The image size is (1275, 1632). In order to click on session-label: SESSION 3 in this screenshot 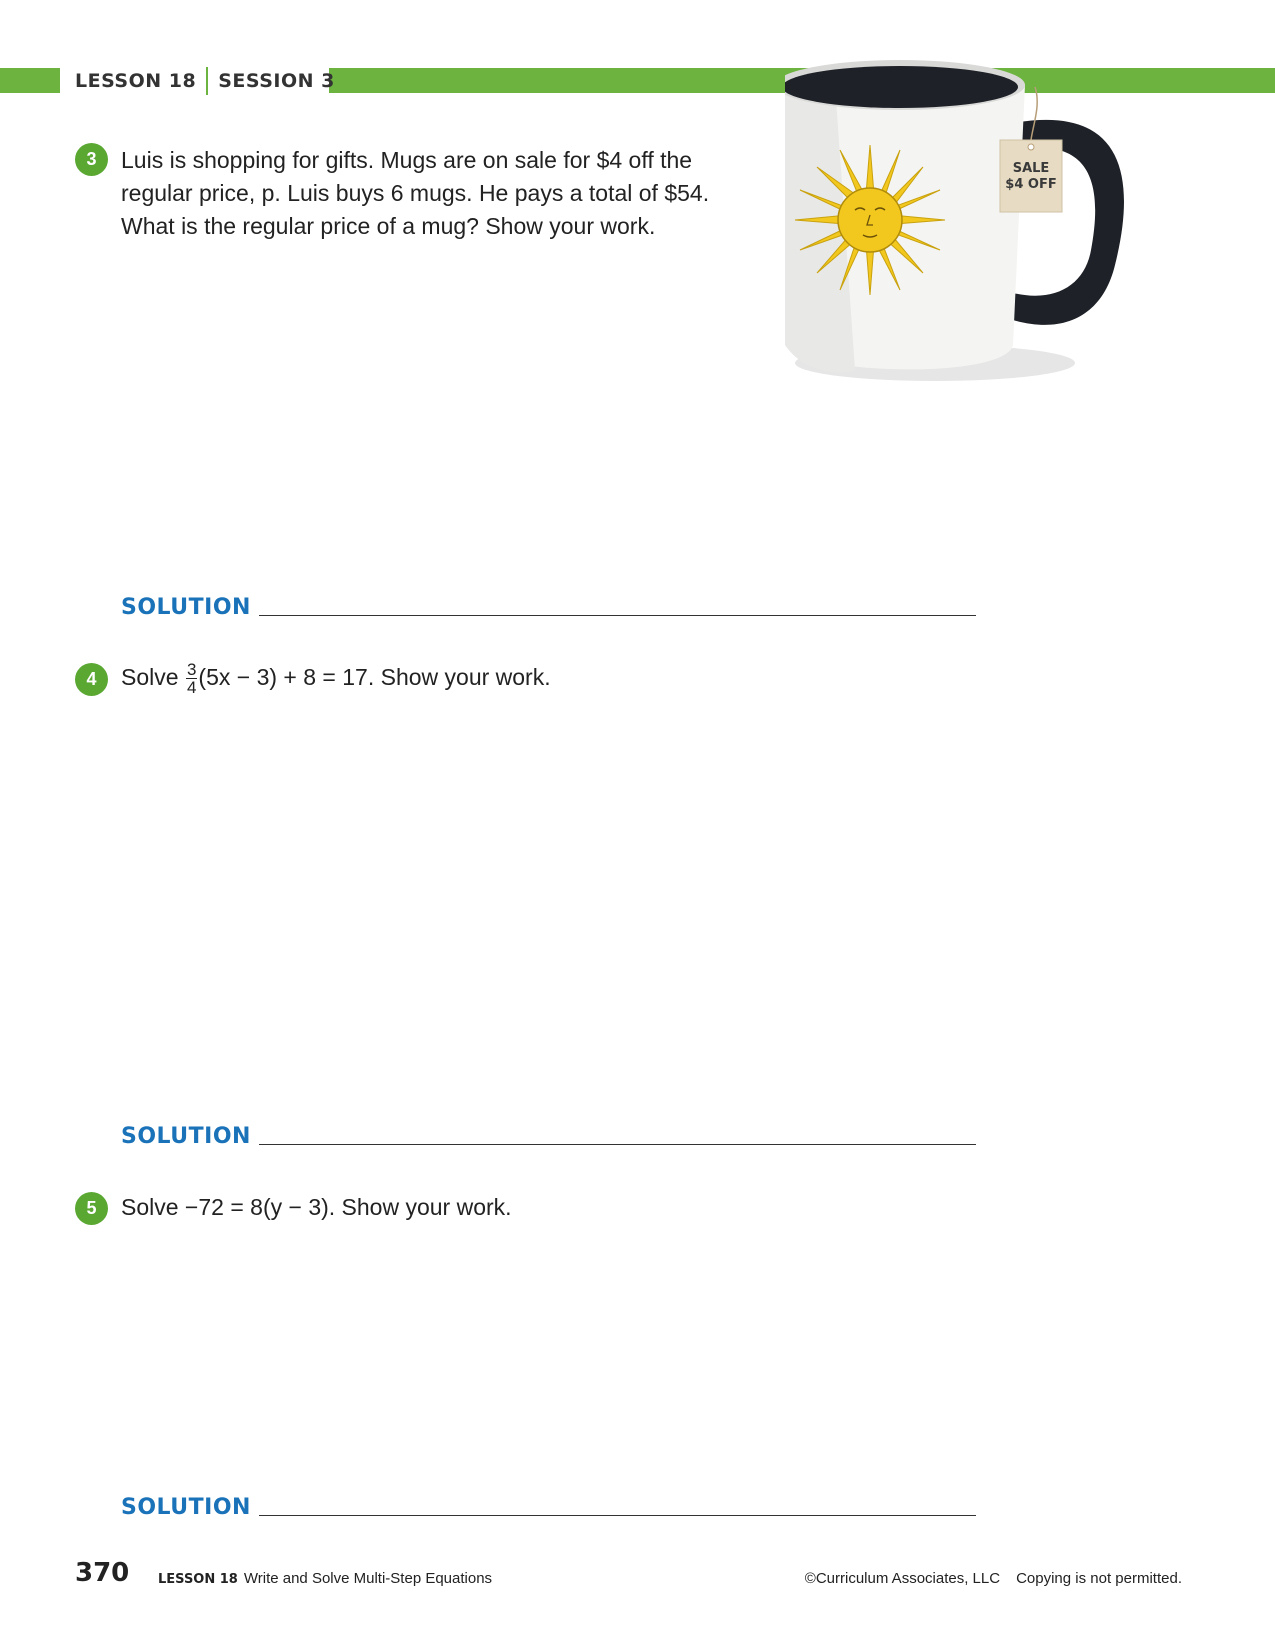, I will do `click(276, 81)`.